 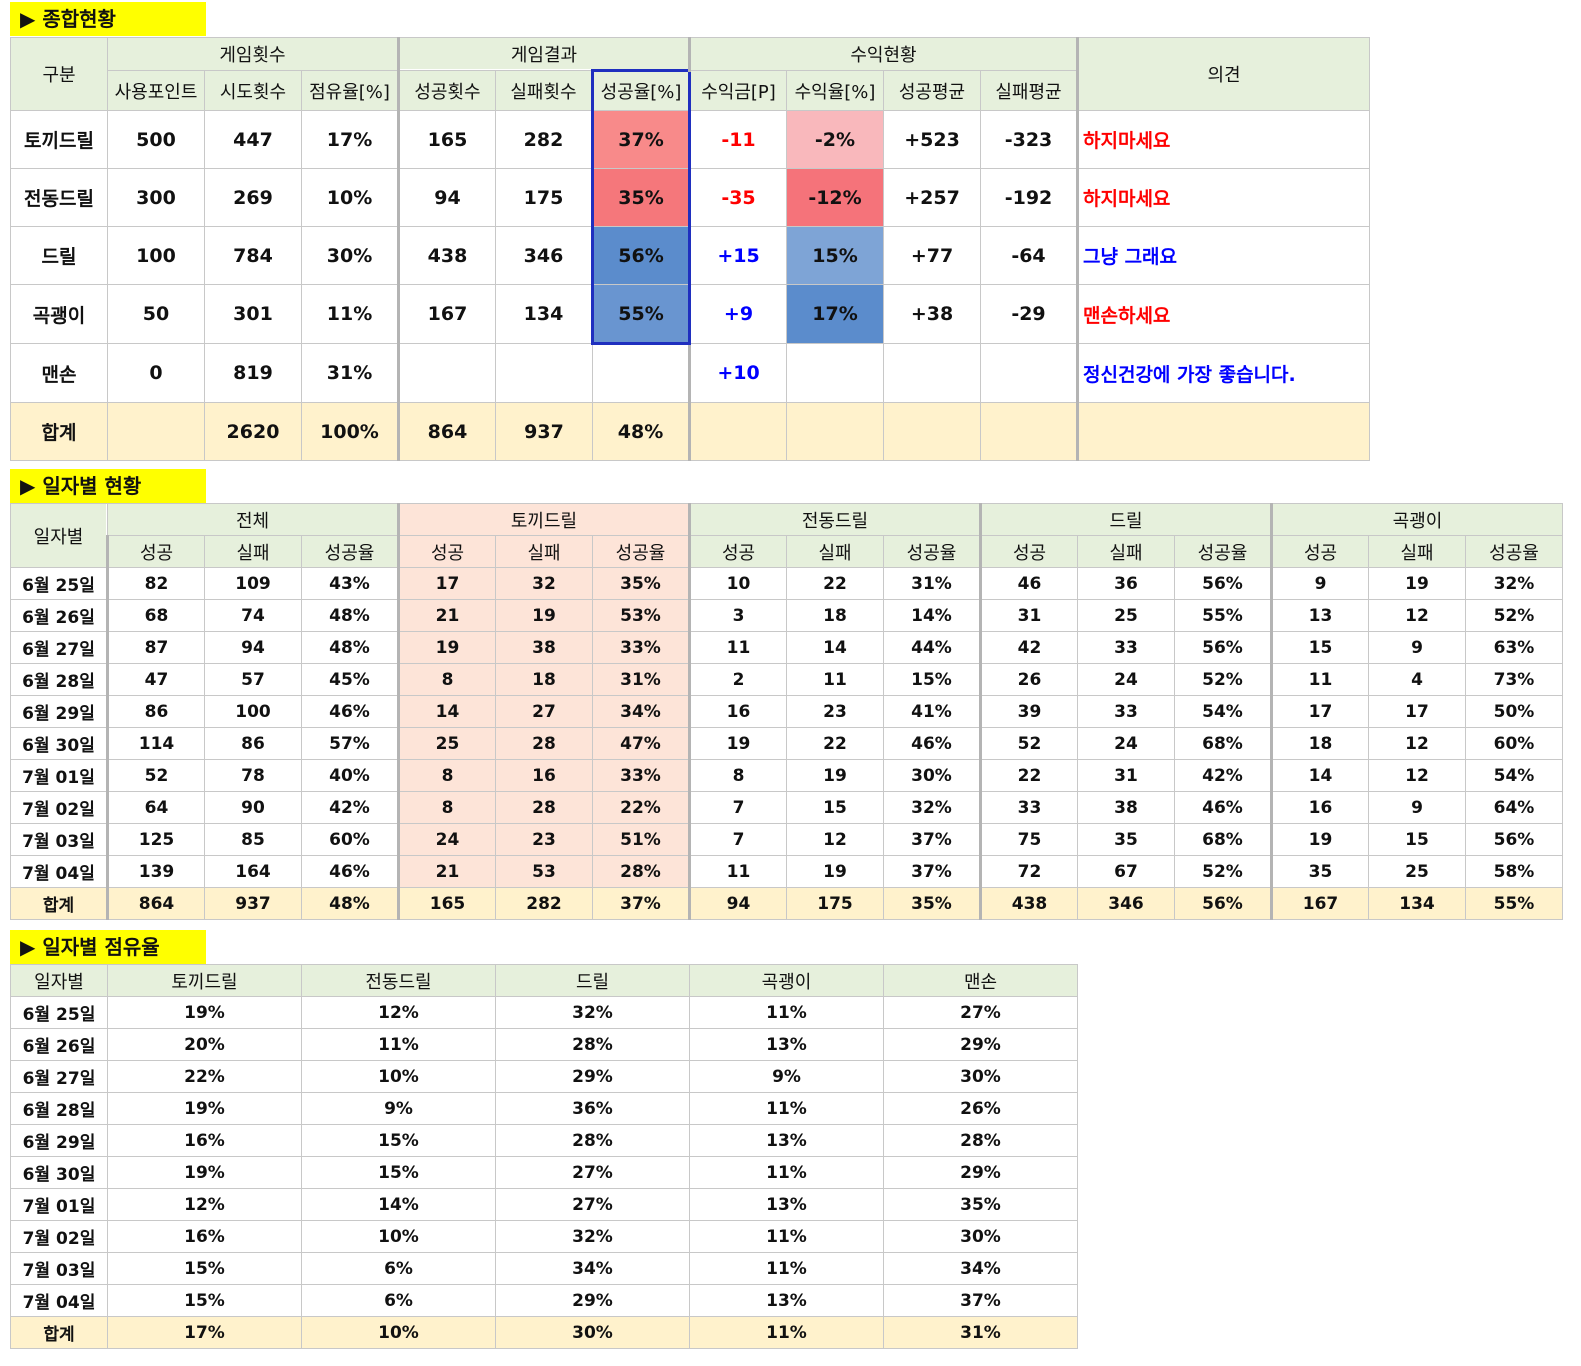 What do you see at coordinates (1223, 871) in the screenshot?
I see `daily-value-cell: 52%` at bounding box center [1223, 871].